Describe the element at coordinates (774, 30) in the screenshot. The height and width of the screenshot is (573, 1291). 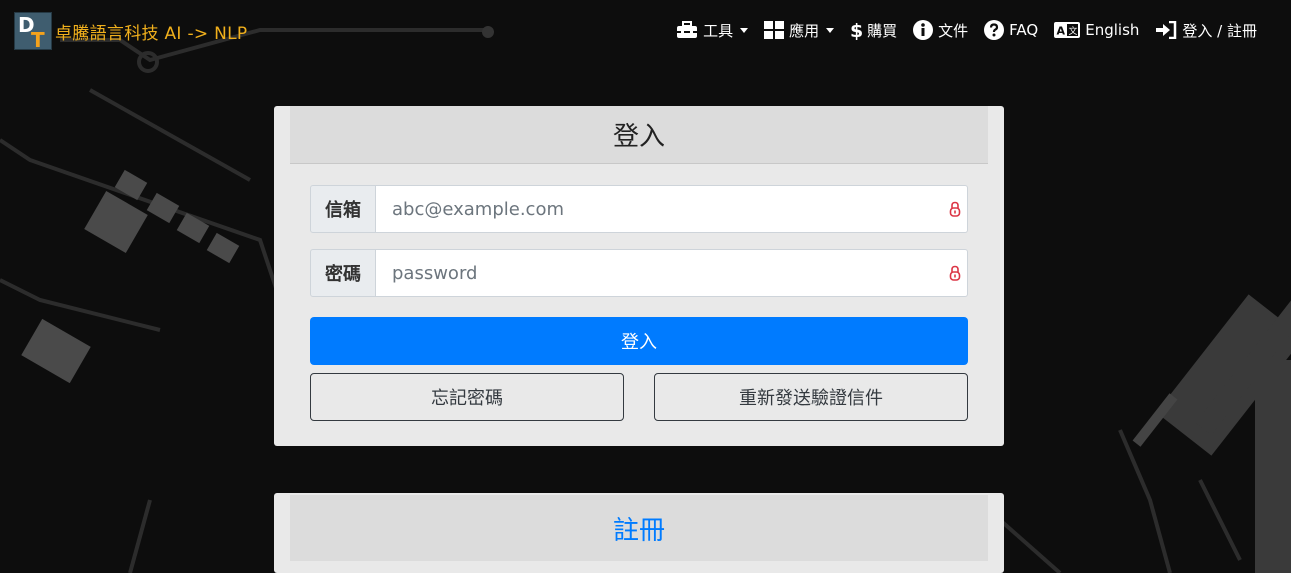
I see `grid-icon` at that location.